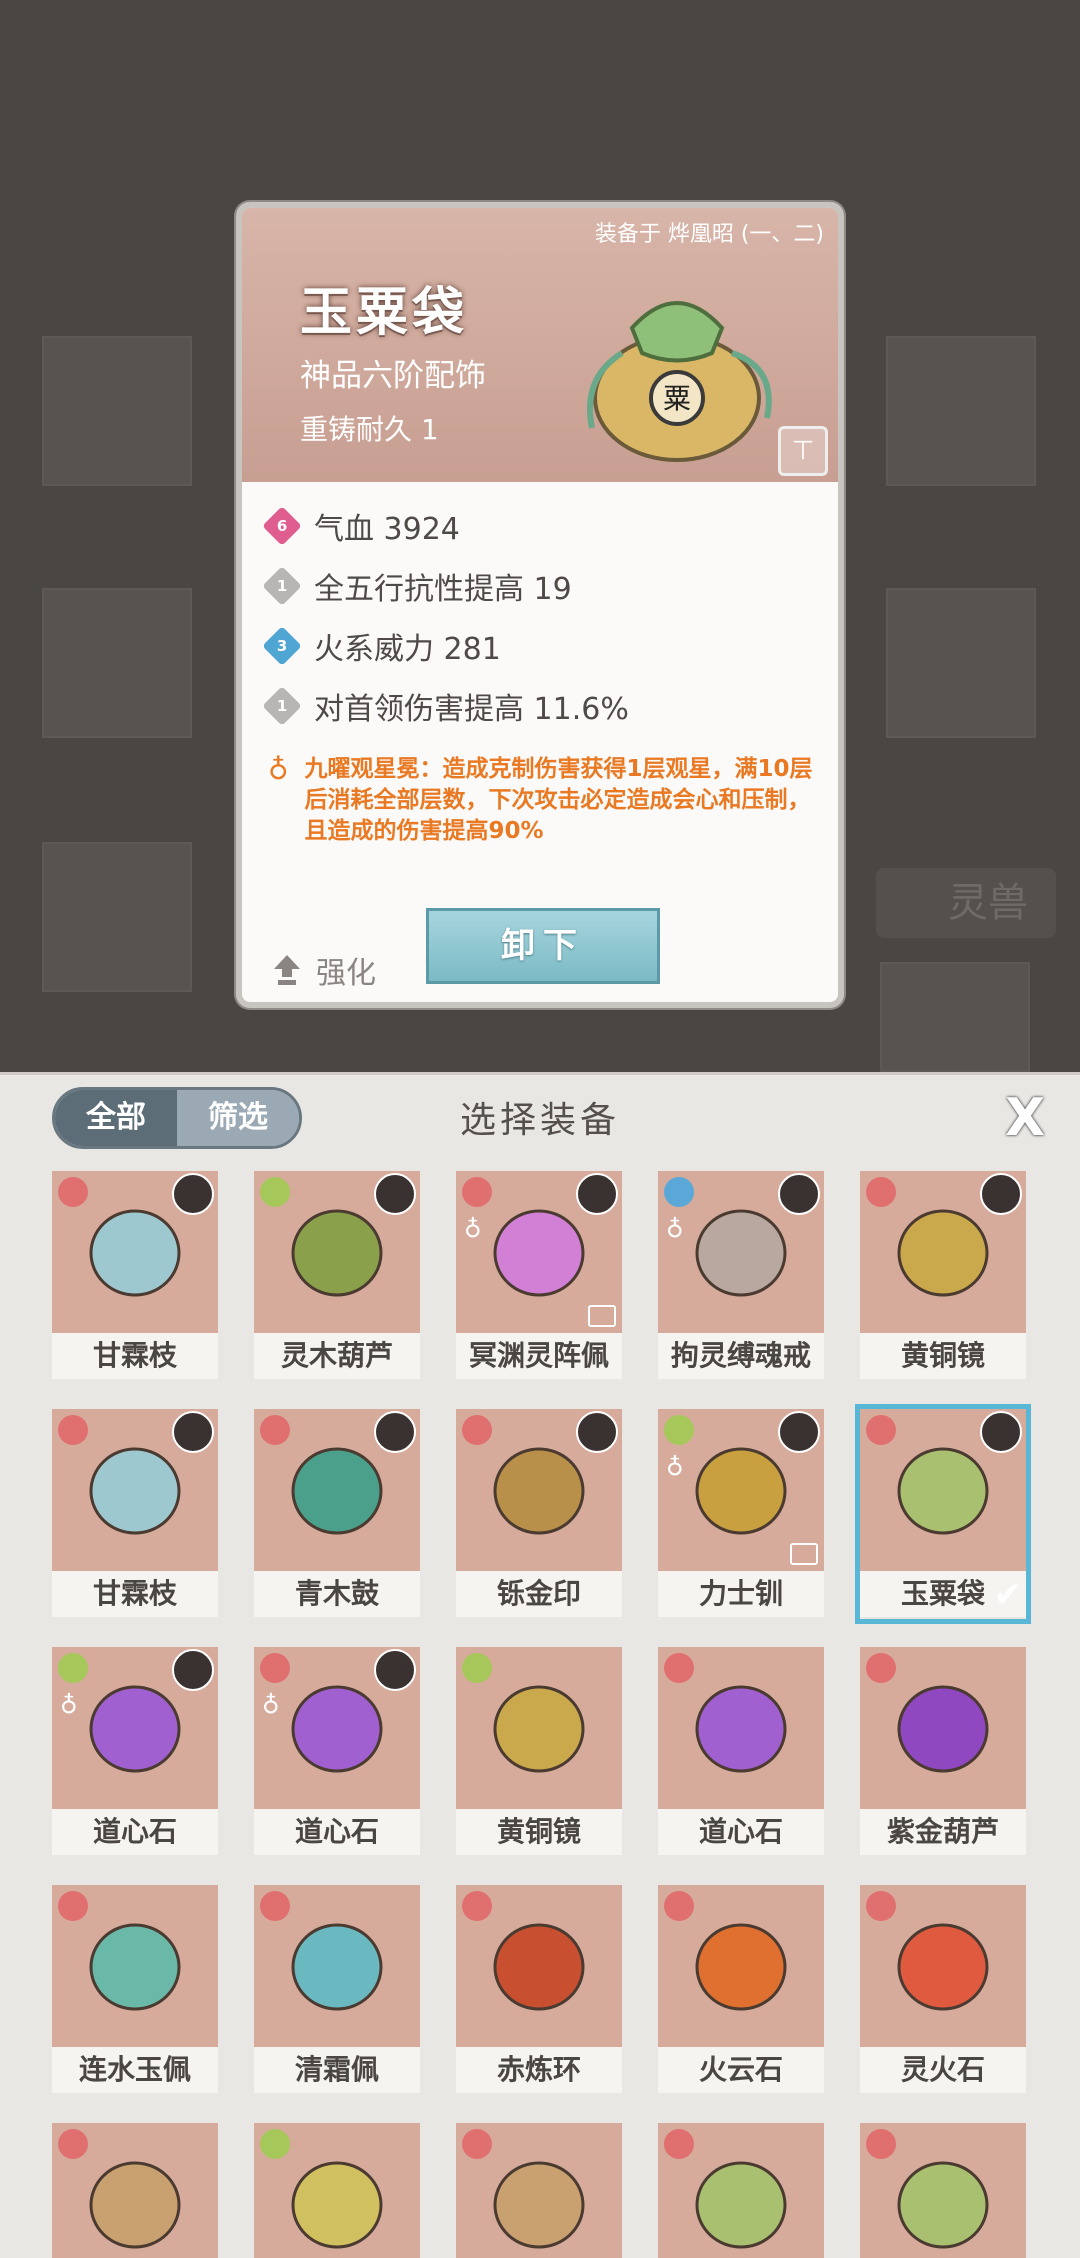 The height and width of the screenshot is (2258, 1080). I want to click on upgrade-label: 强化, so click(346, 973).